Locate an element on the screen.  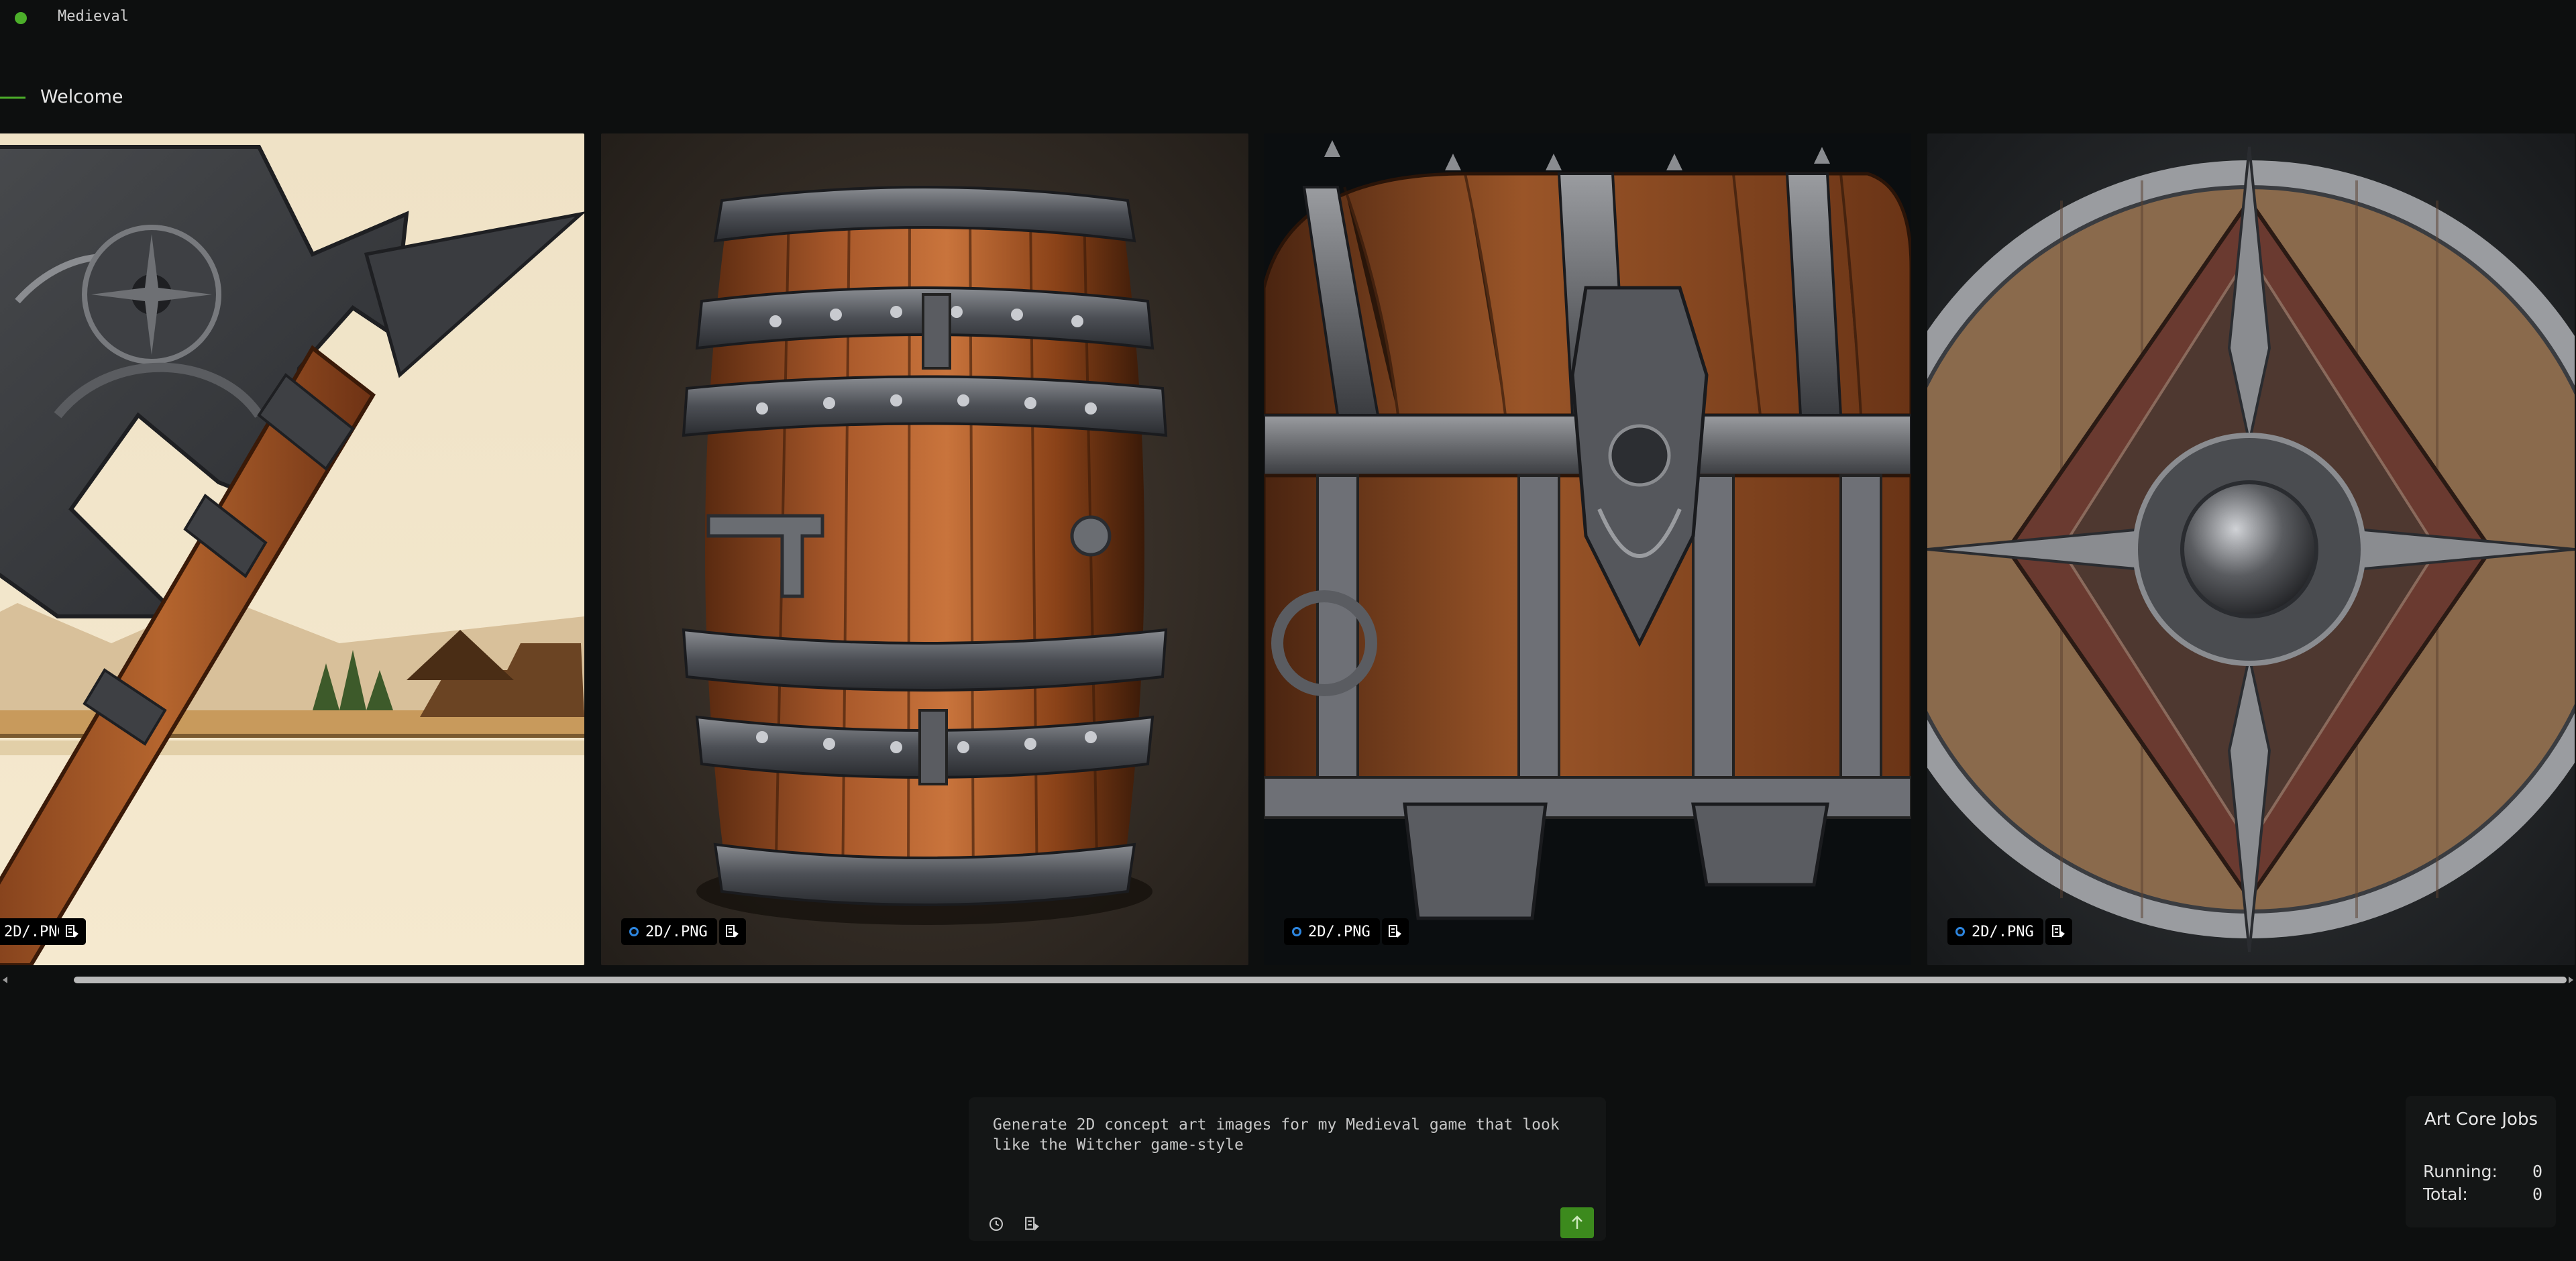
jobs-total-label: Total: is located at coordinates (2445, 1195).